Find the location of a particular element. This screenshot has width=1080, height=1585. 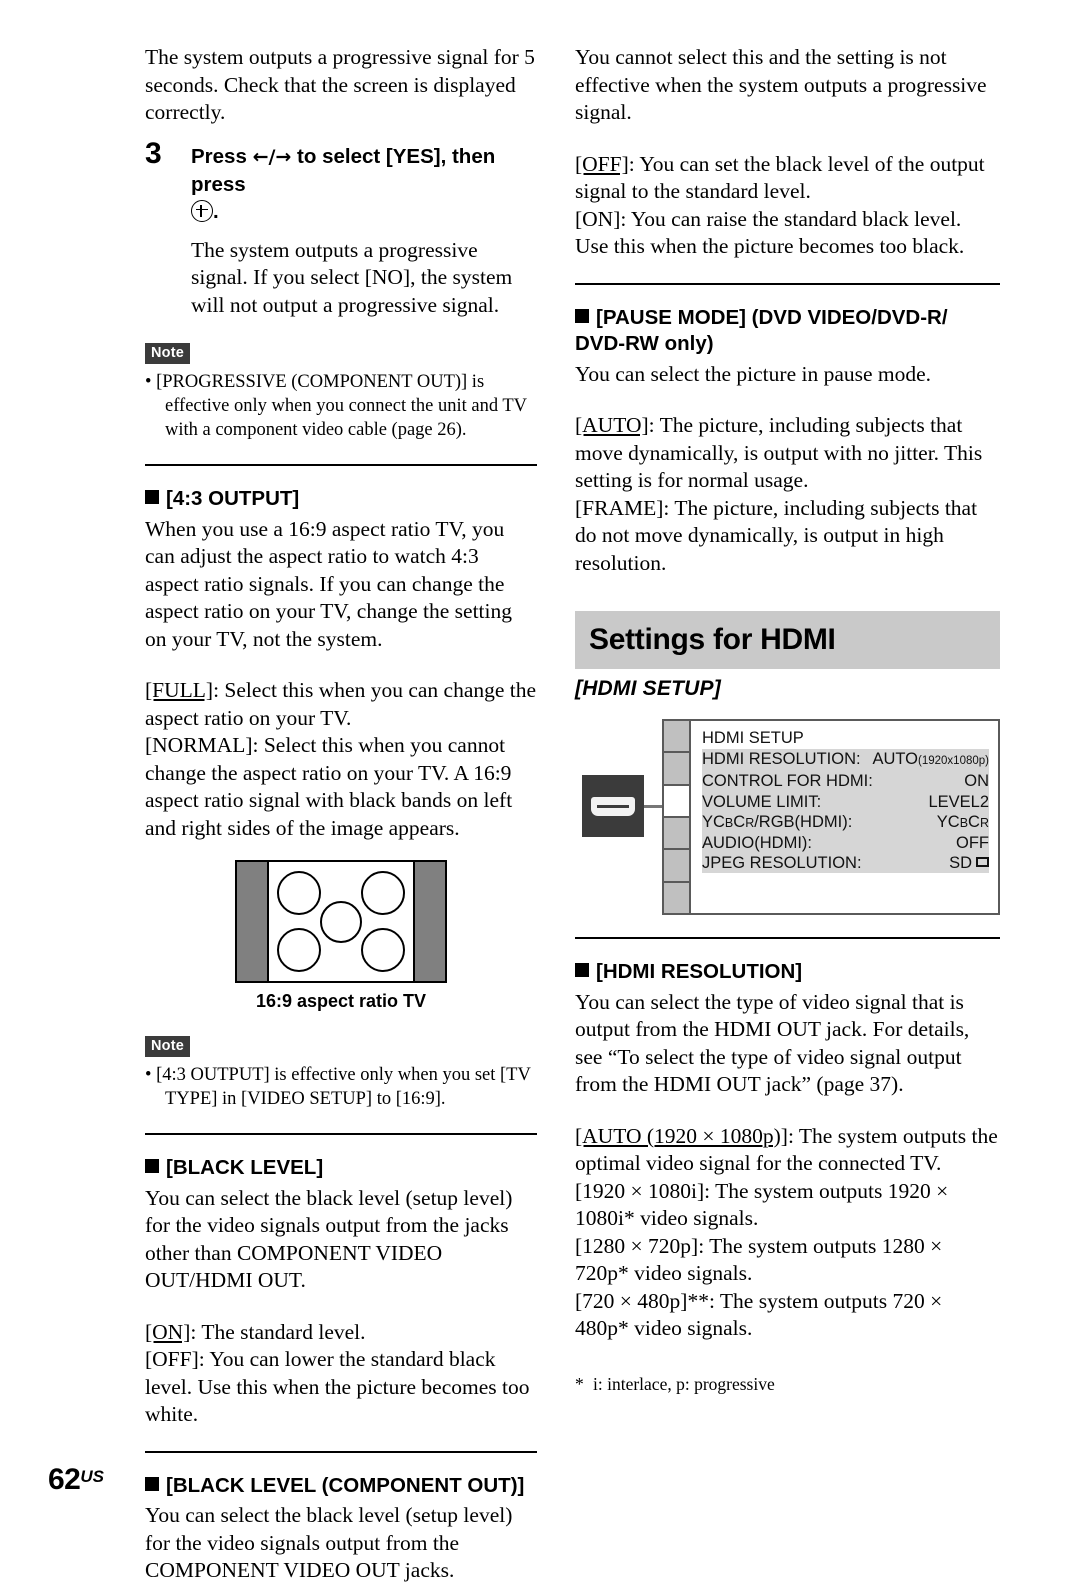

sd-square-icon is located at coordinates (982, 862).